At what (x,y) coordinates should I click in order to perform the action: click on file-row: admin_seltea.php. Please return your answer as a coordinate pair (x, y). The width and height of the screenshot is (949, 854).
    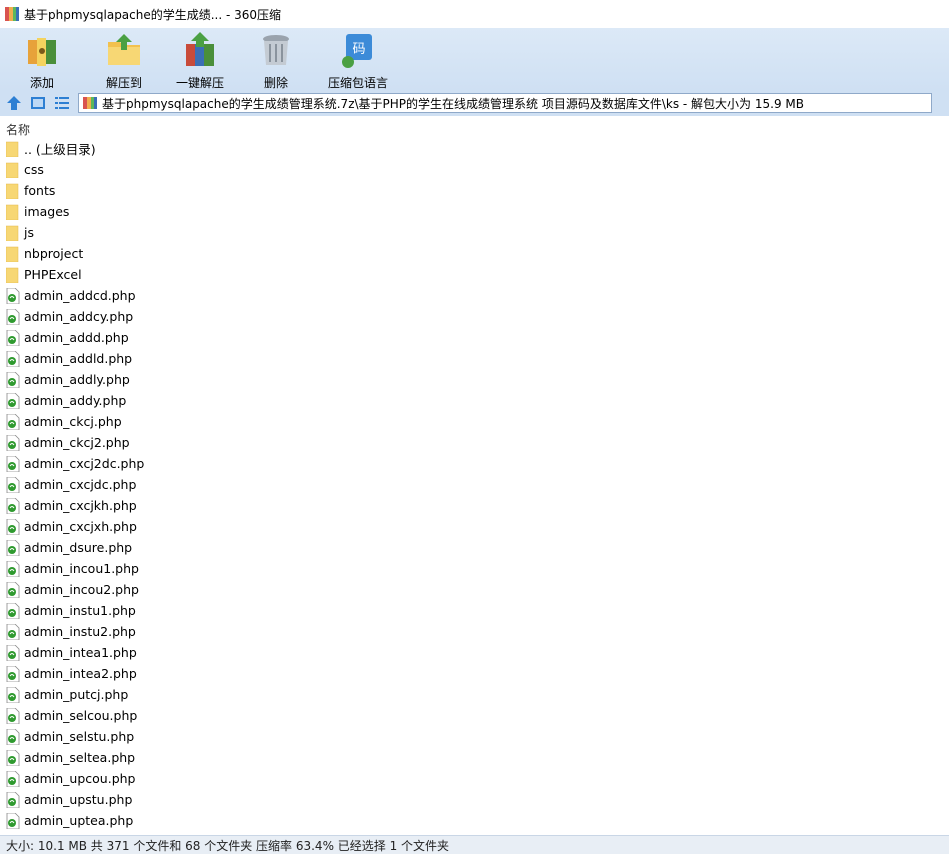
    Looking at the image, I should click on (474, 757).